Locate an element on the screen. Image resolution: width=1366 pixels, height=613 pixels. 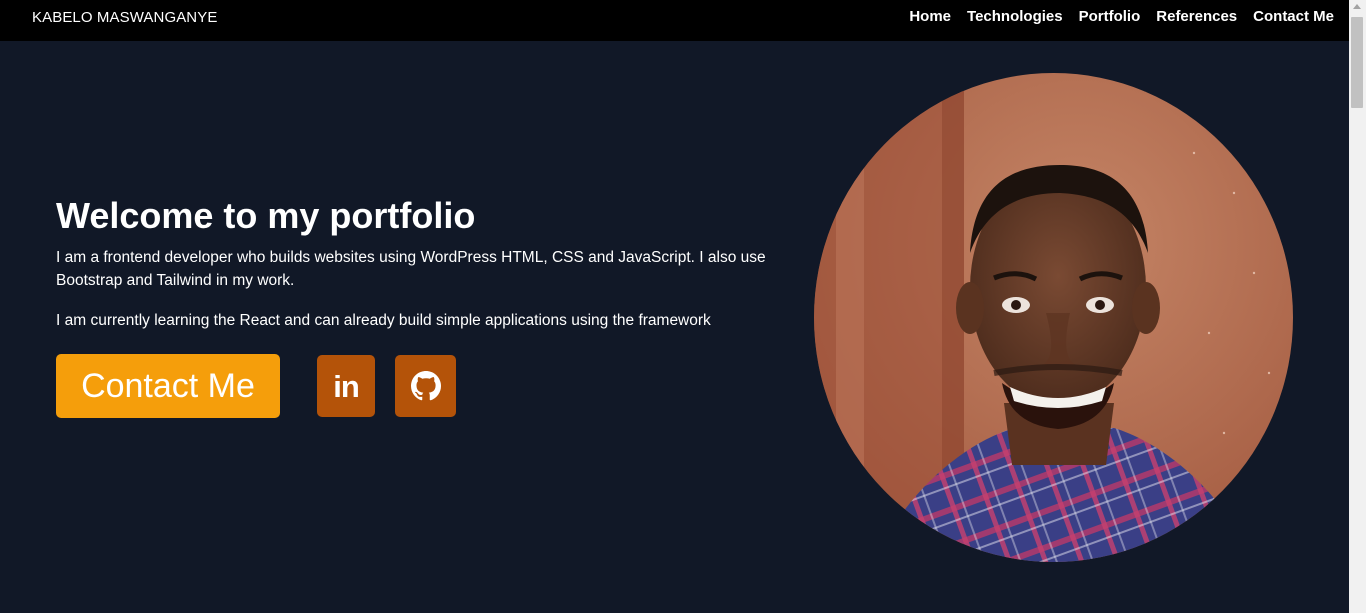
page-scrollbar is located at coordinates (1357, 306).